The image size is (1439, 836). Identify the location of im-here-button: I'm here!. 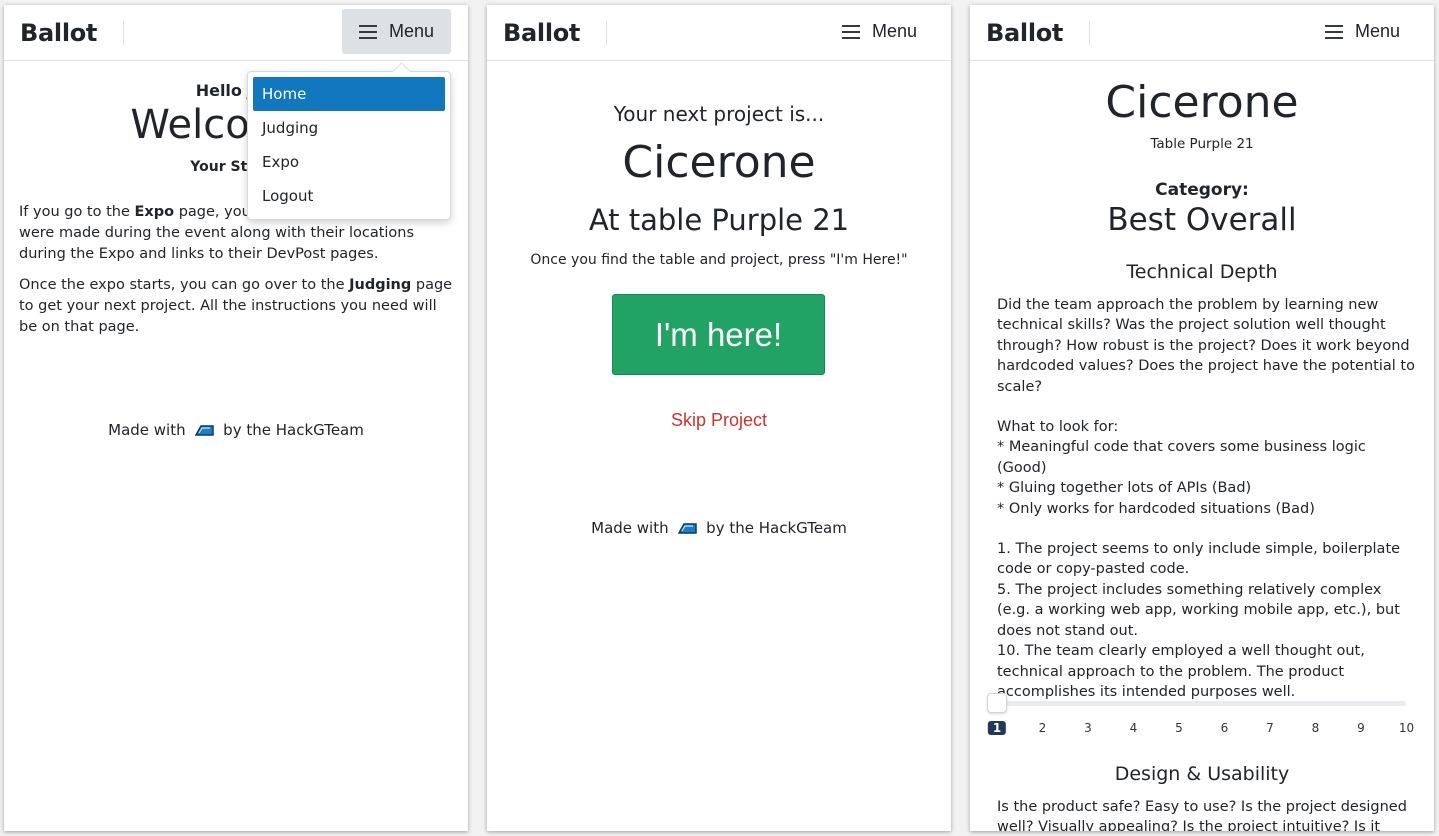
(718, 334).